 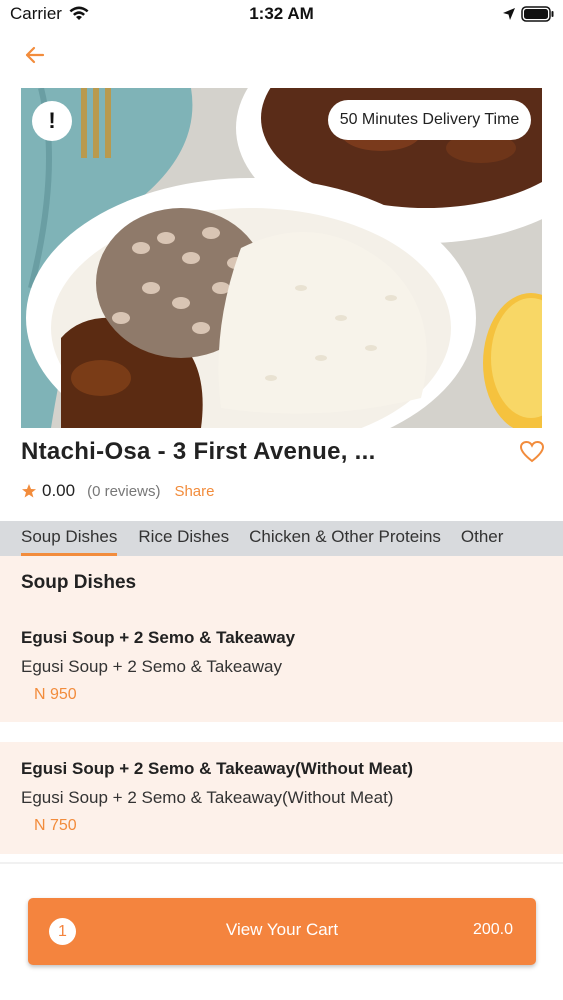 I want to click on cart-button-label: View Your Cart, so click(x=282, y=929).